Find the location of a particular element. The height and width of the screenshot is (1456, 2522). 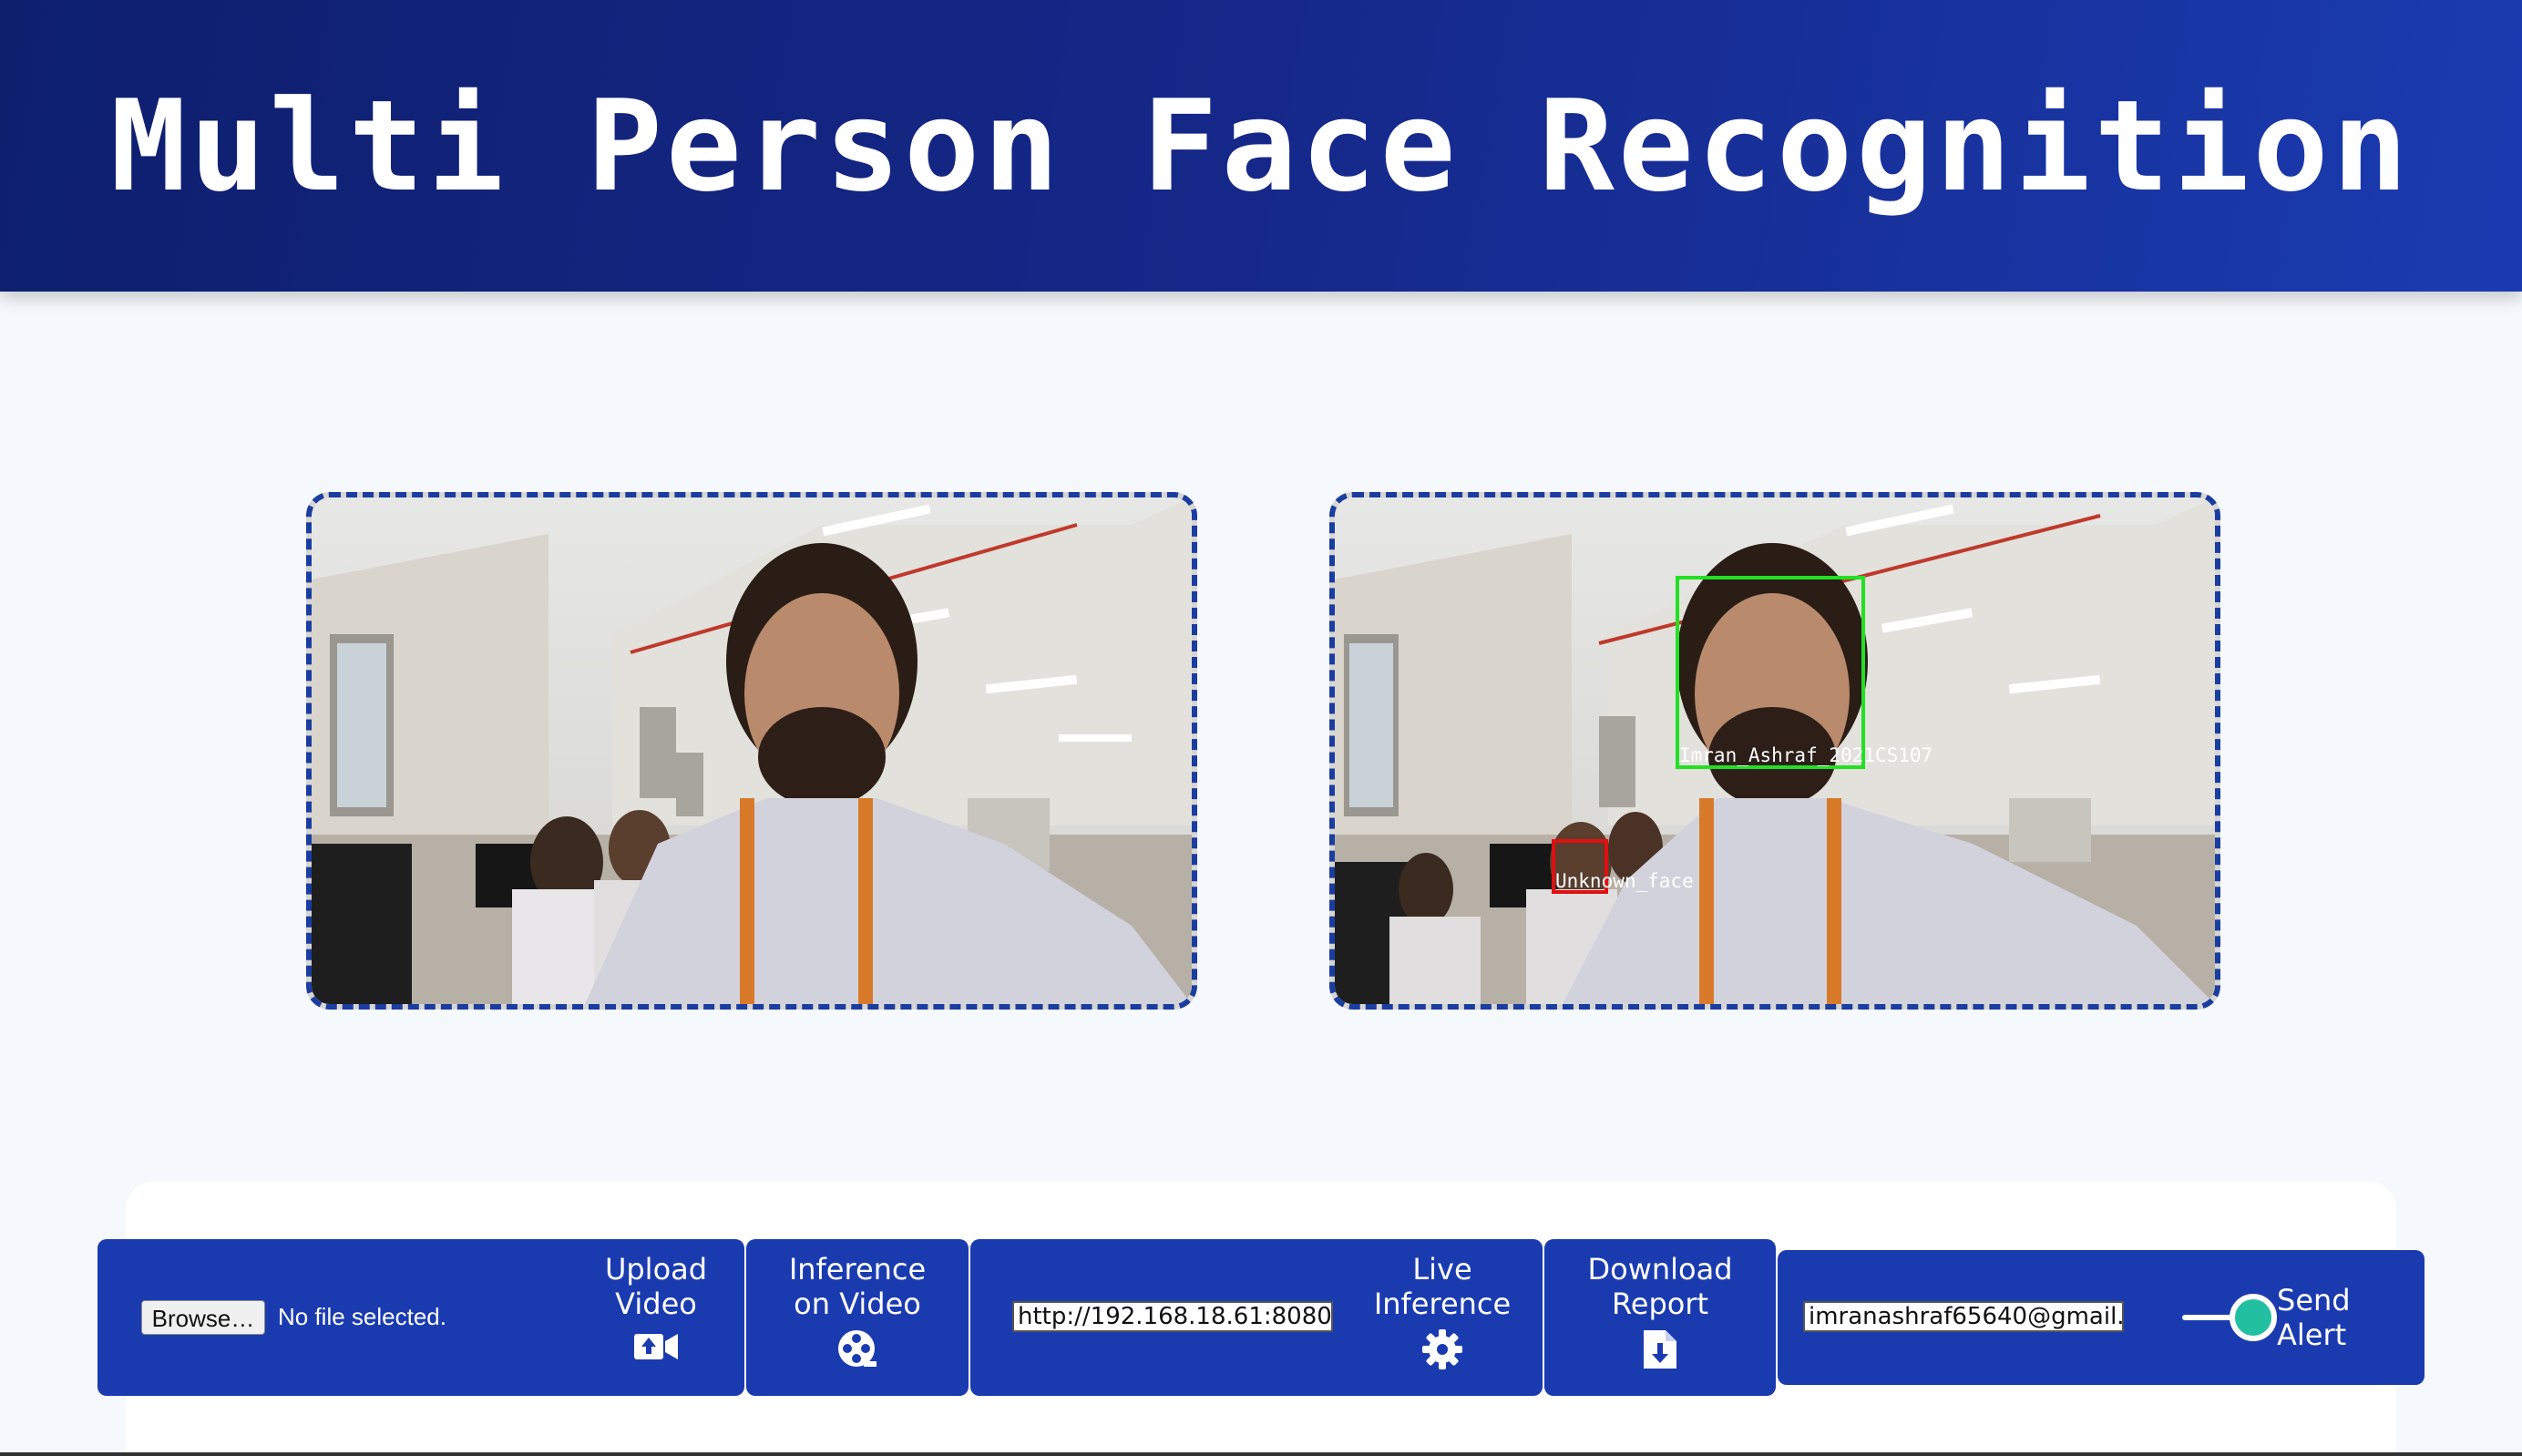

upload-group: Browse… No file selected. Upload Video is located at coordinates (421, 1317).